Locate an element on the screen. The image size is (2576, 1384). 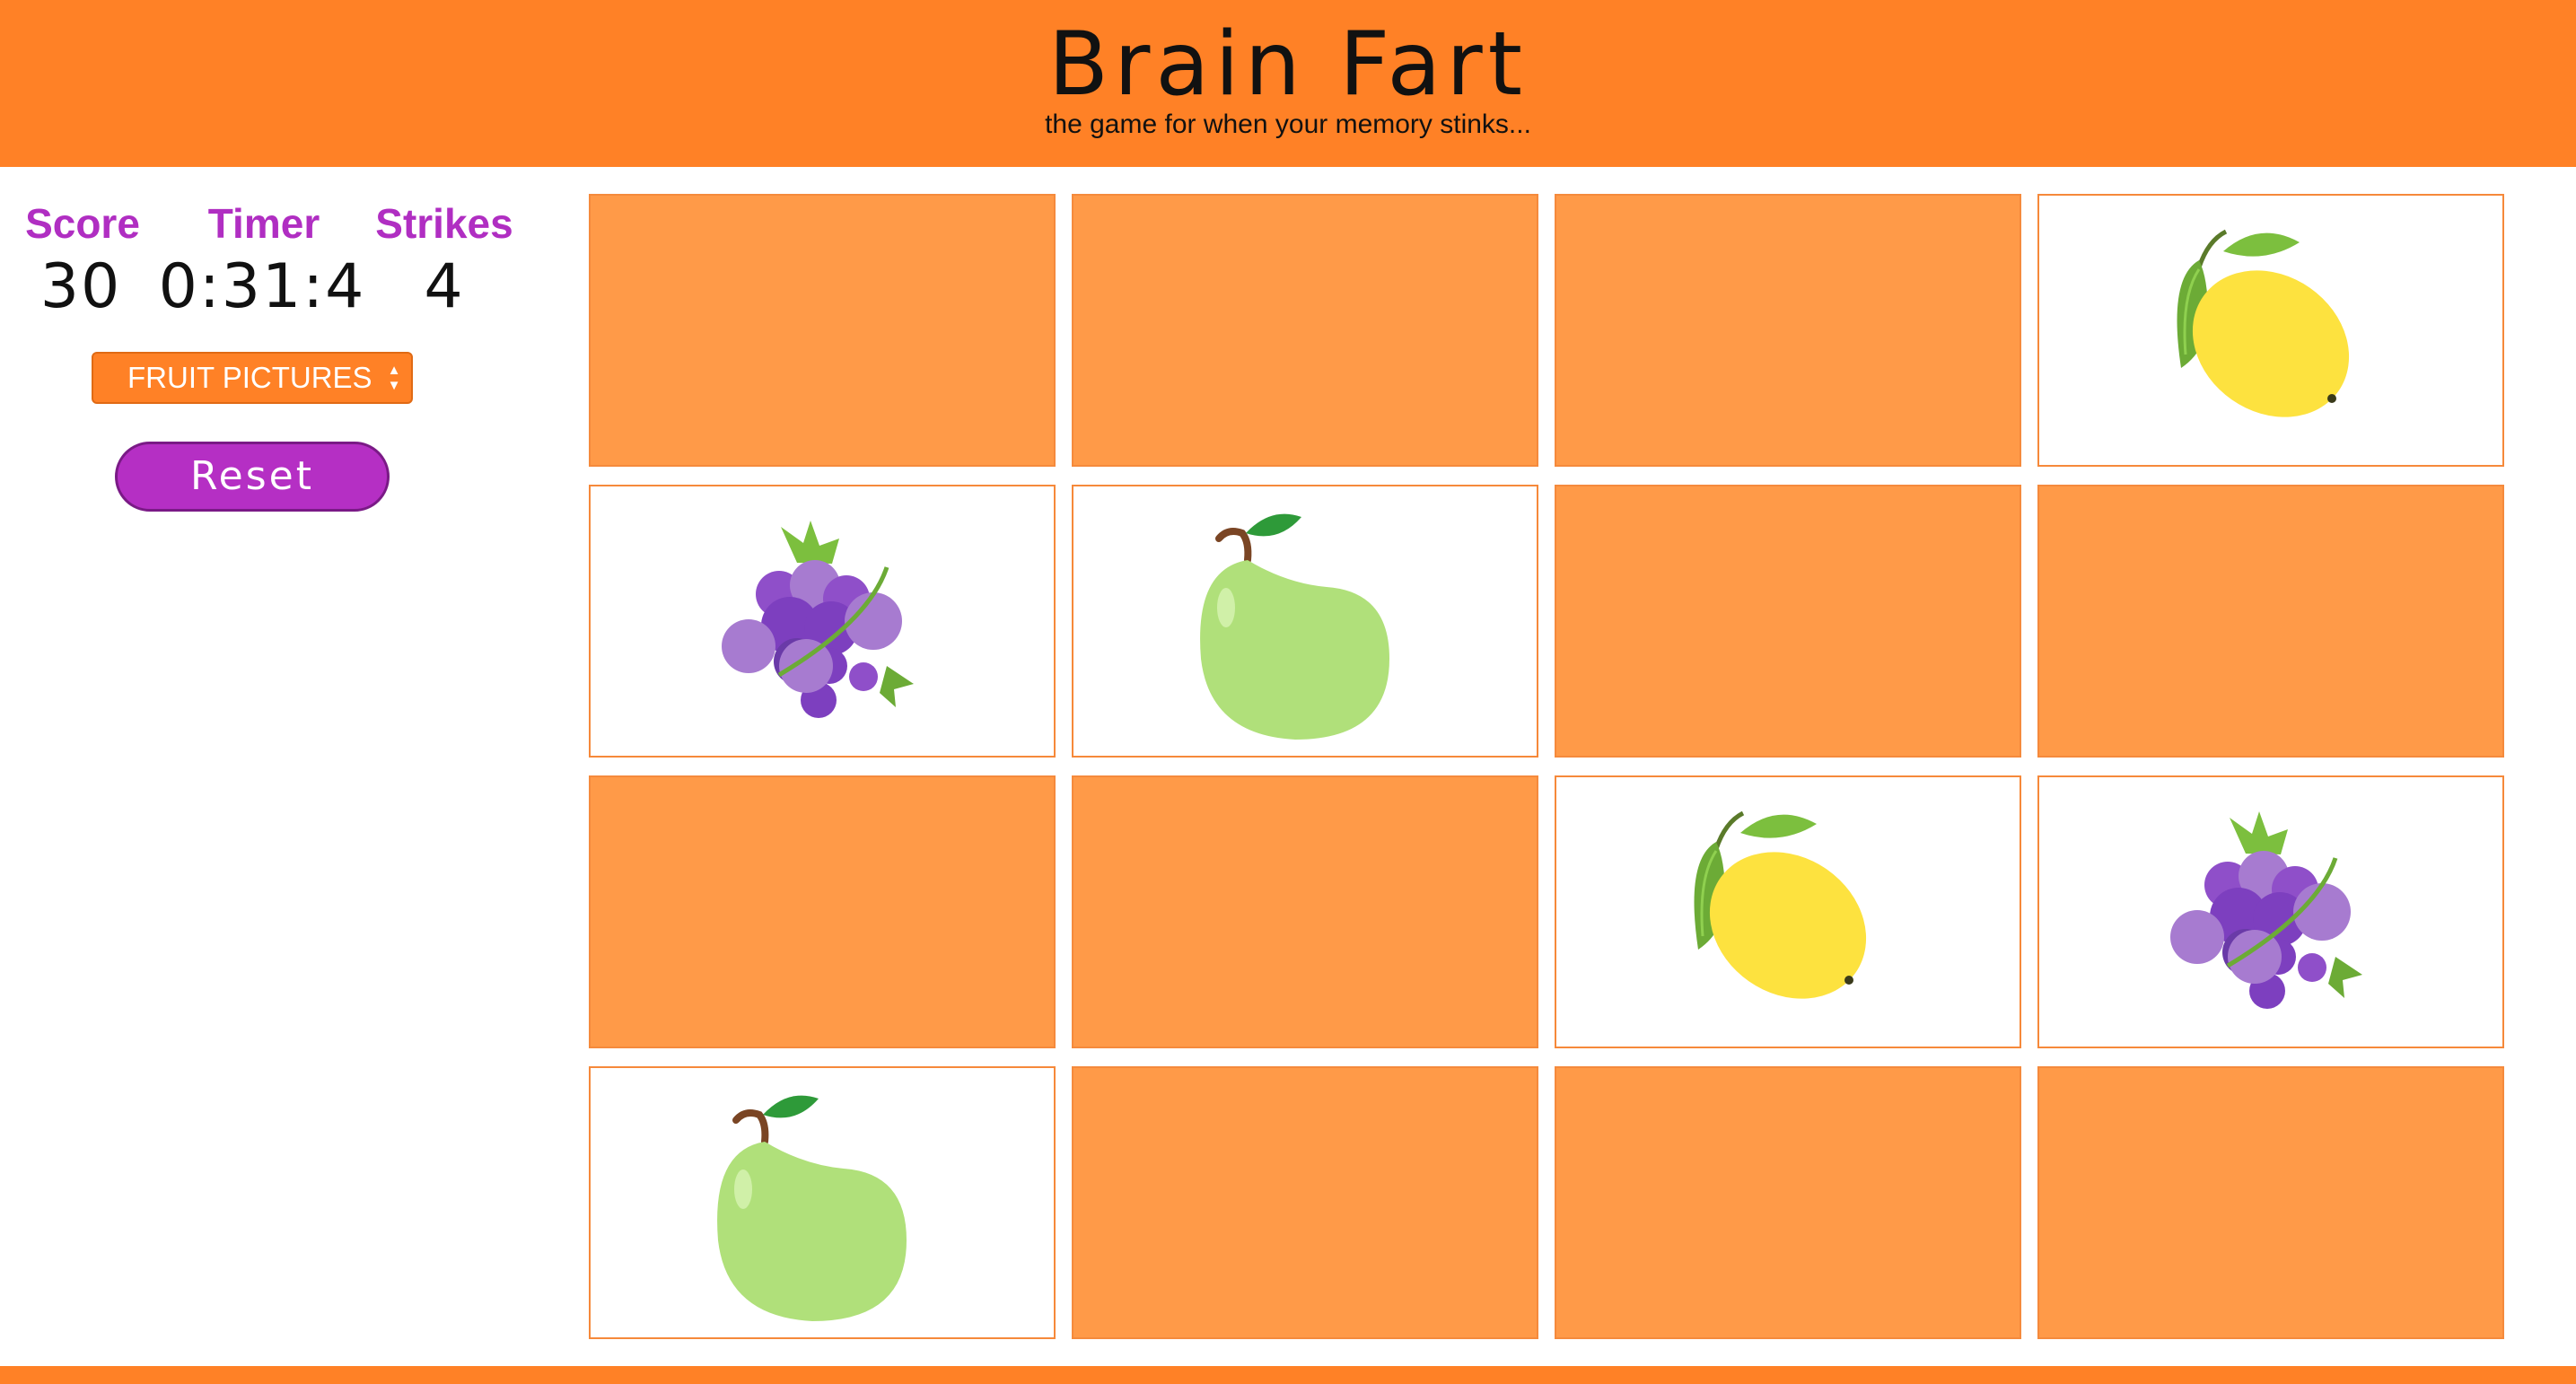
score-label: Score is located at coordinates (82, 223).